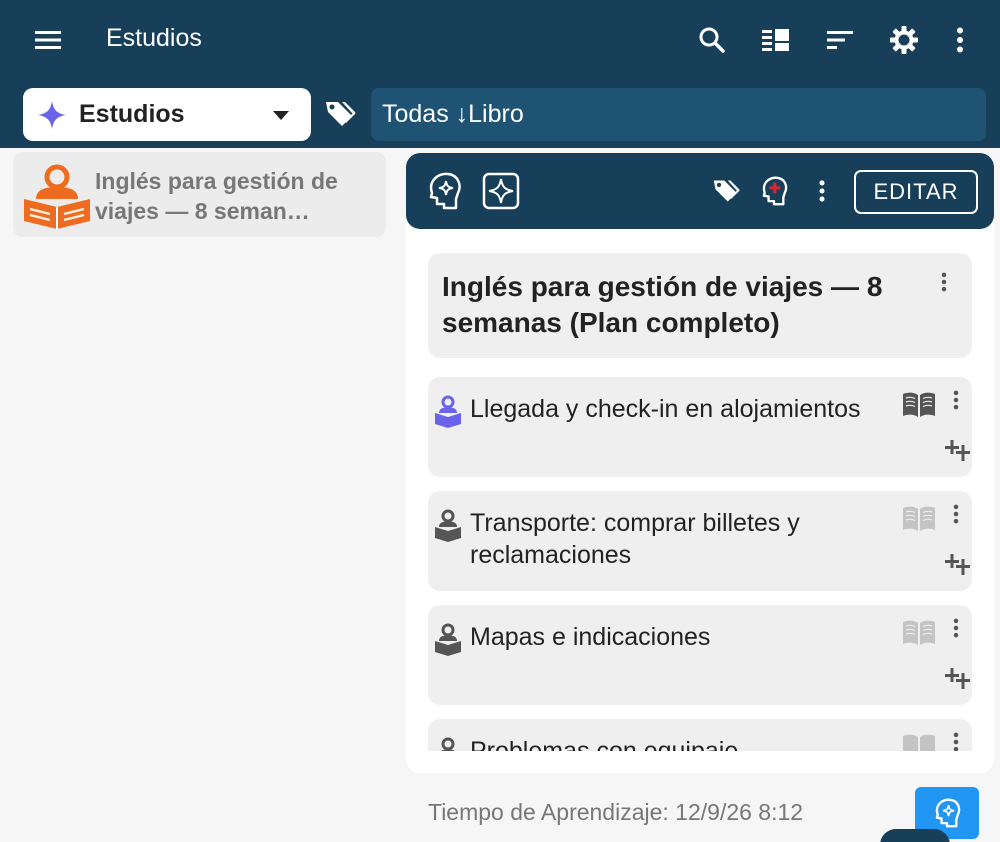 This screenshot has height=842, width=1000. What do you see at coordinates (678, 114) in the screenshot?
I see `filter-query-field: Todas ↓Libro` at bounding box center [678, 114].